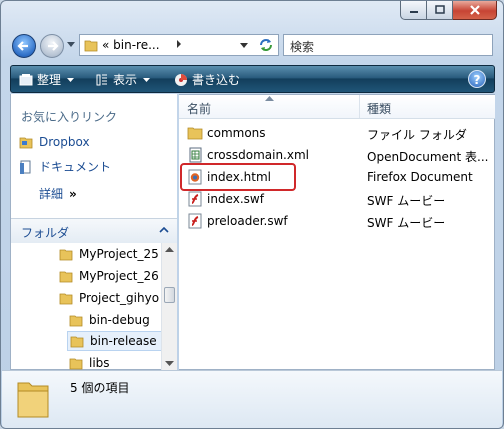 This screenshot has height=429, width=504. I want to click on minimize-icon, so click(413, 12).